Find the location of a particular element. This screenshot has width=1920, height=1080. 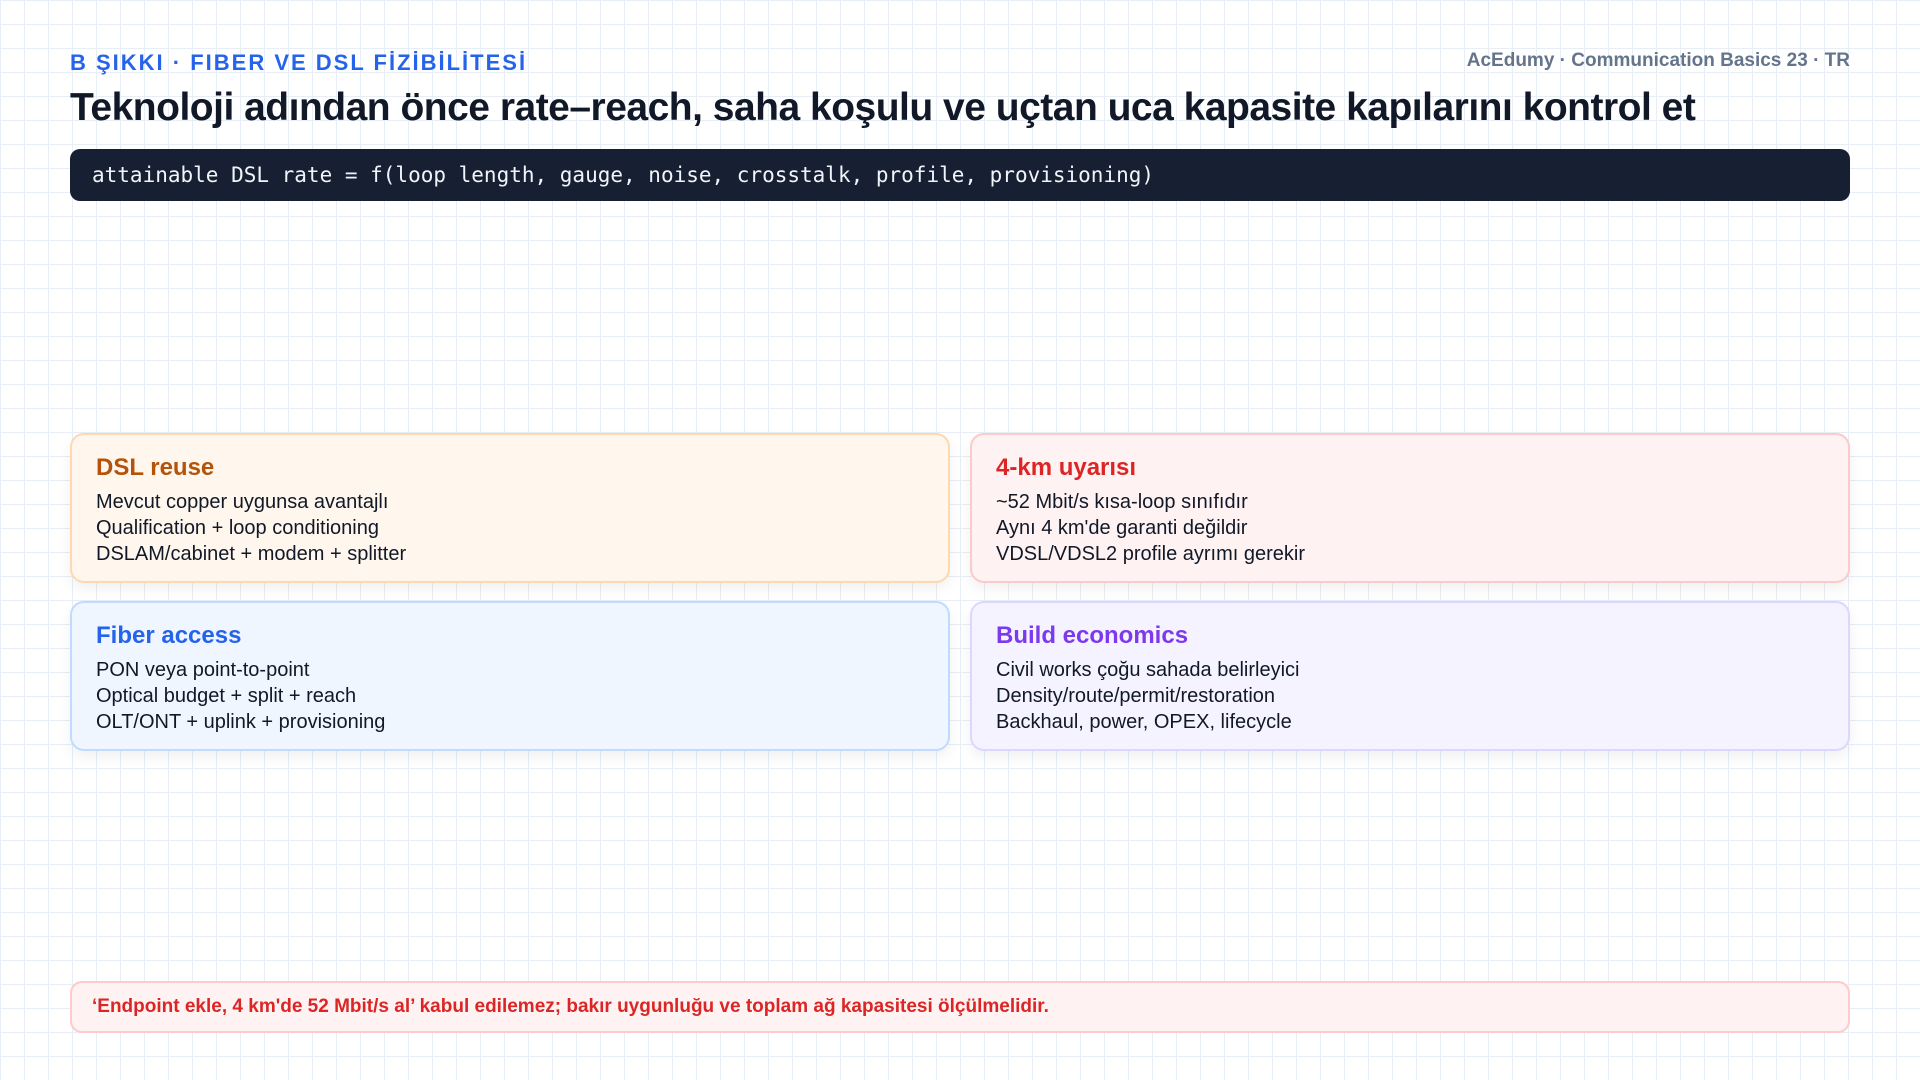

card-title: Build economics is located at coordinates (1092, 635).